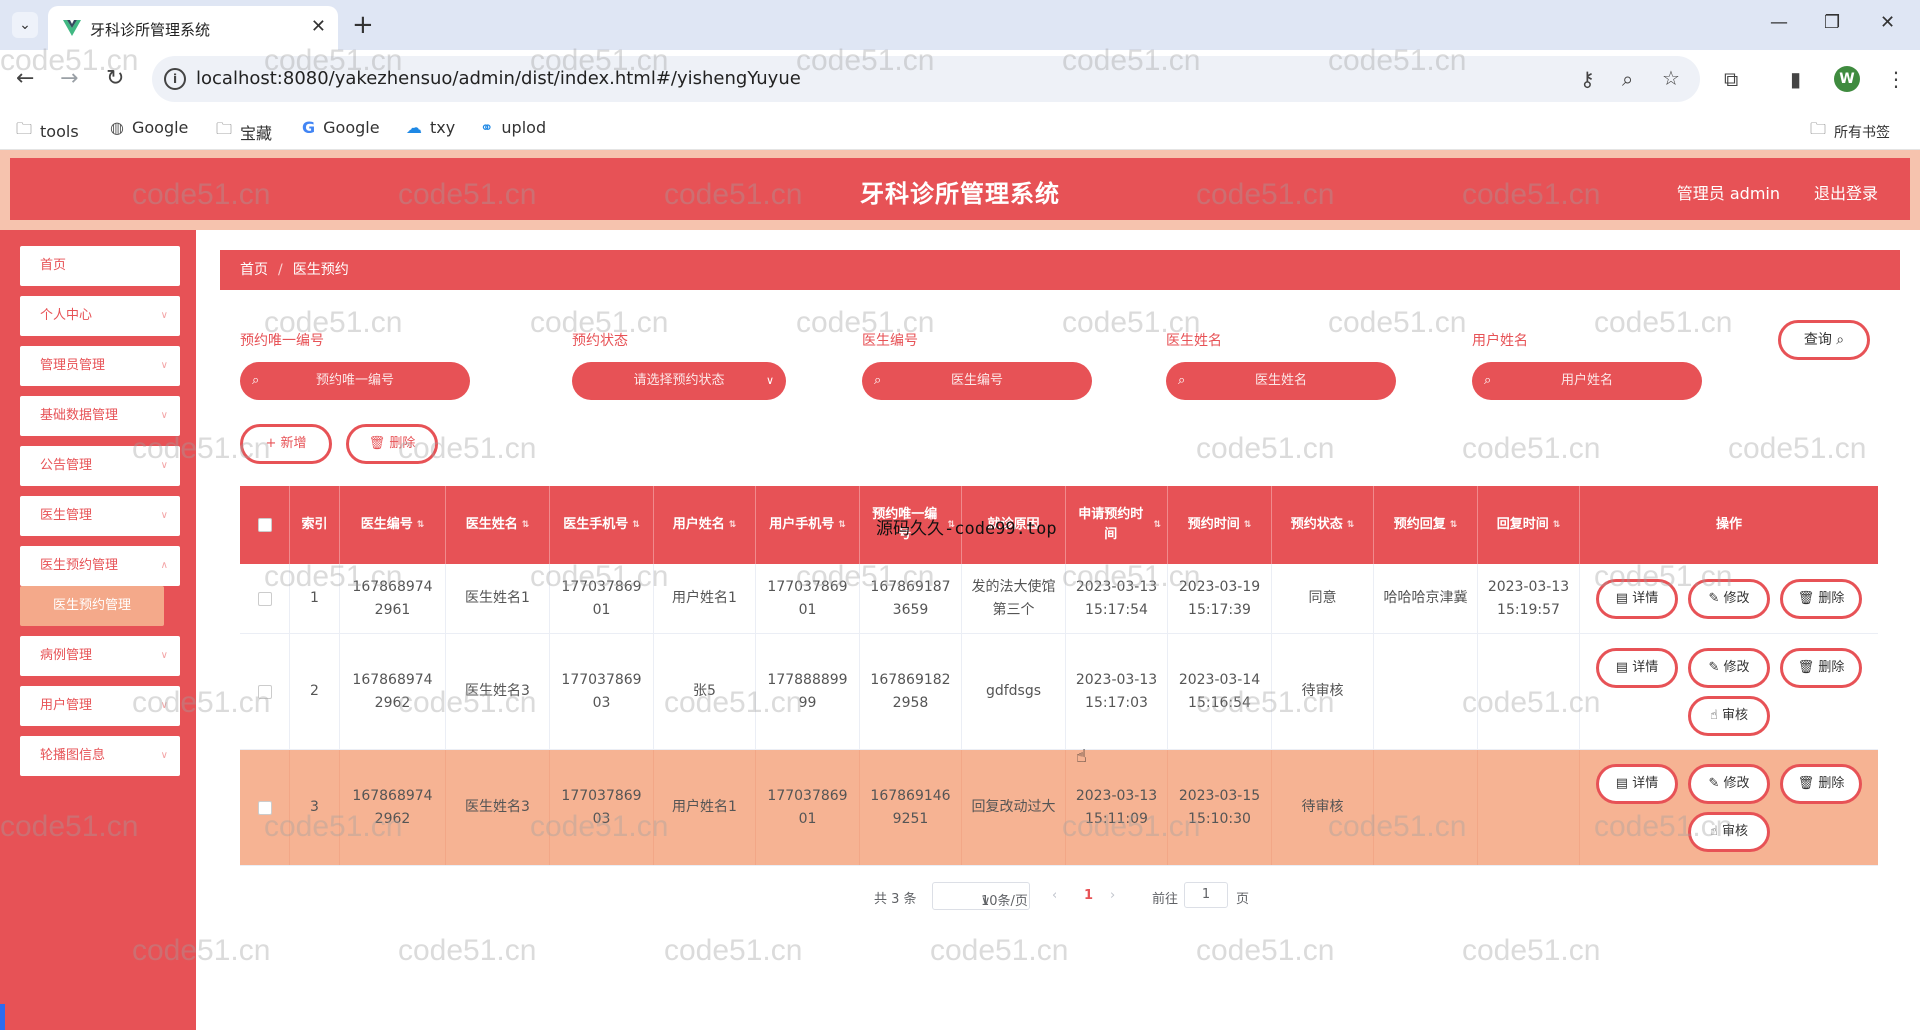  I want to click on sidebar-item-profile: 个人中心 ∨, so click(100, 316).